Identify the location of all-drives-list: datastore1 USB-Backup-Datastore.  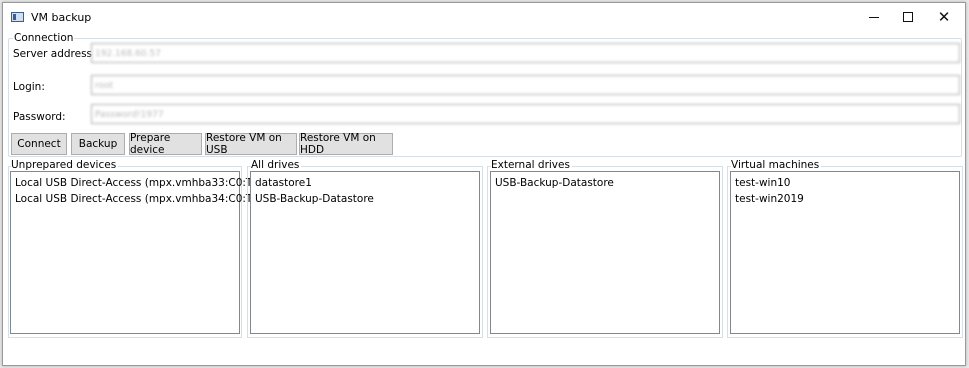
(365, 252).